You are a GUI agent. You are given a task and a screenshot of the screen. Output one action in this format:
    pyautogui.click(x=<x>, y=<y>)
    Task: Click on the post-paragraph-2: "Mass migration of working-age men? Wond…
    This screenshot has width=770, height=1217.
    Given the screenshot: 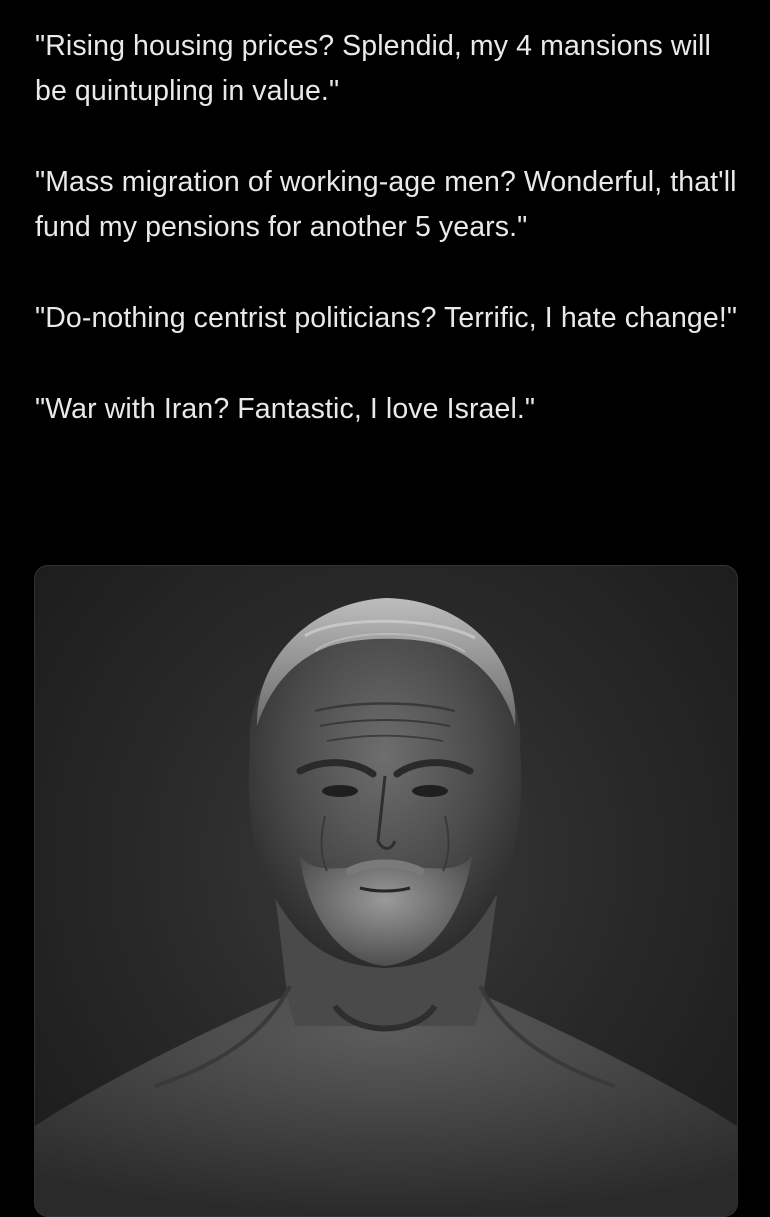 What is the action you would take?
    pyautogui.click(x=386, y=204)
    